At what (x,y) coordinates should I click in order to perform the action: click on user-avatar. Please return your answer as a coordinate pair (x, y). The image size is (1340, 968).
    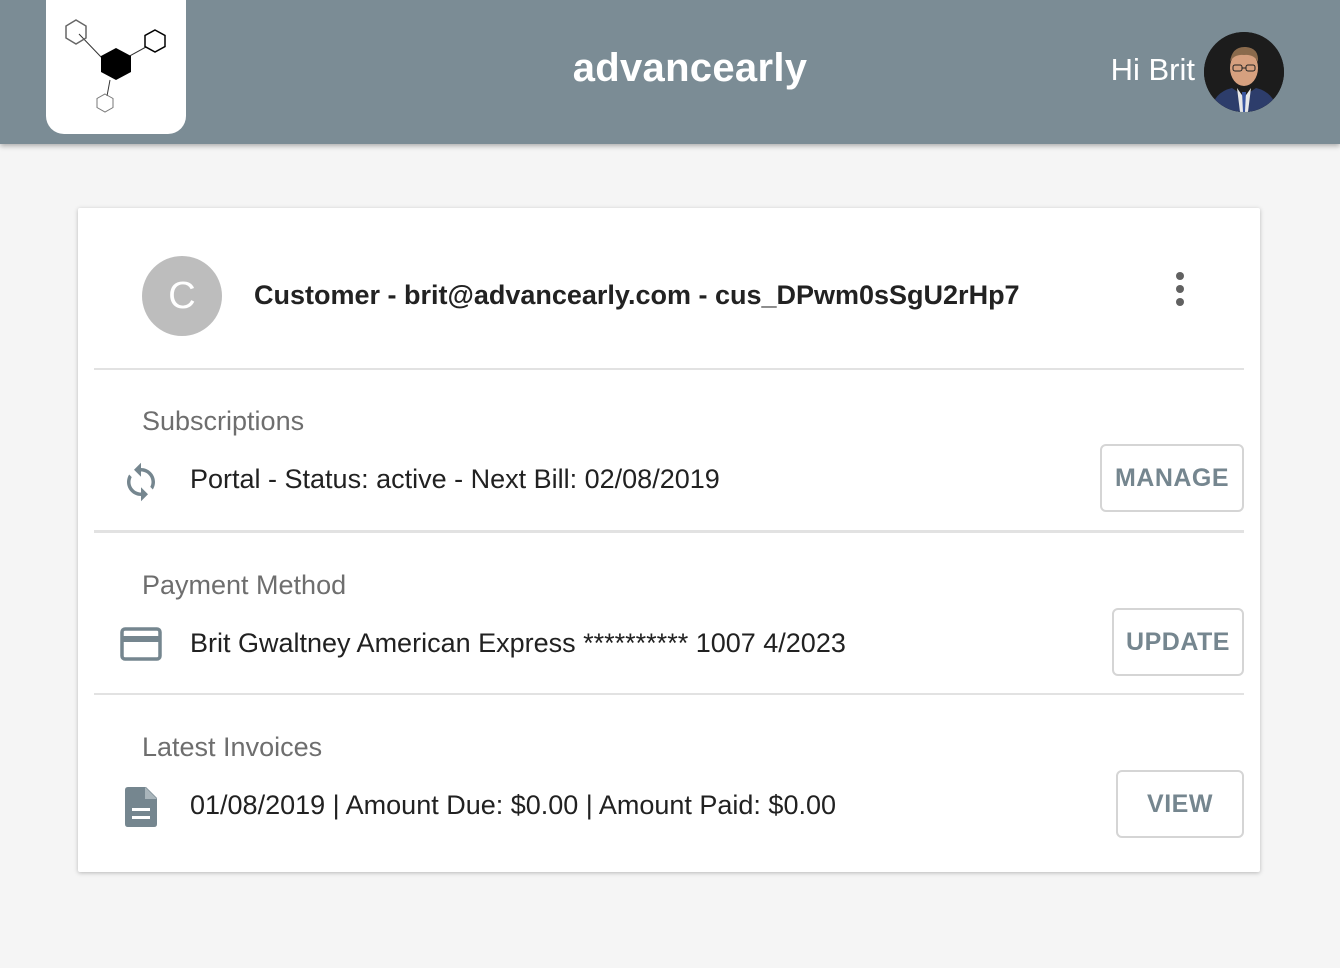
    Looking at the image, I should click on (1244, 72).